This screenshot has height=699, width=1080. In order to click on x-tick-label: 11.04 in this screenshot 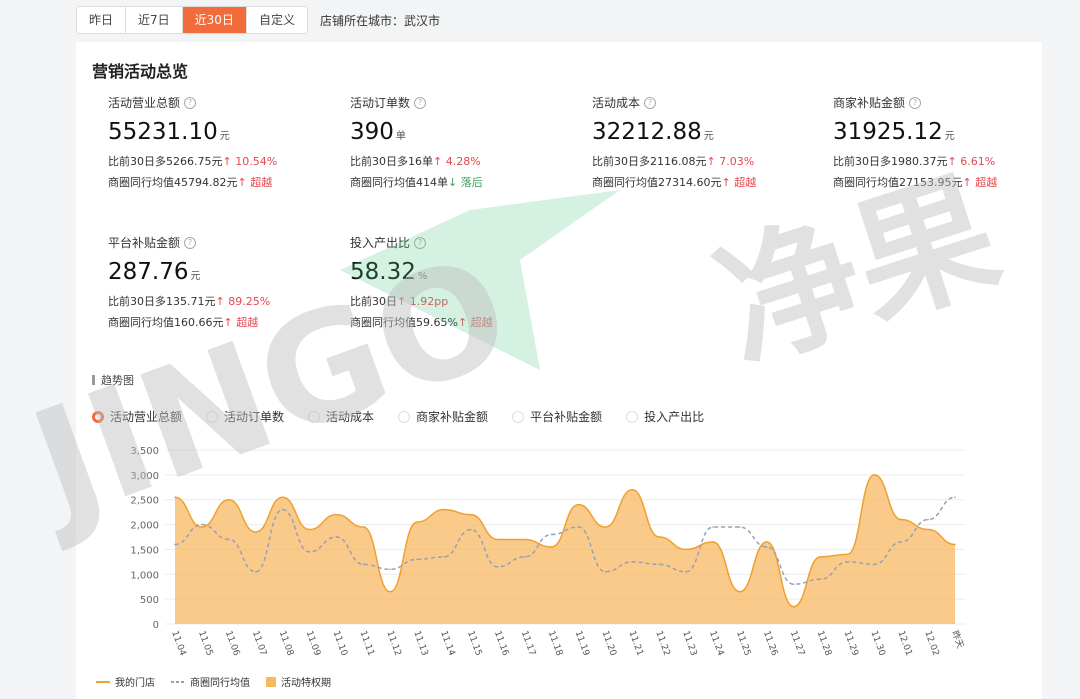, I will do `click(178, 644)`.